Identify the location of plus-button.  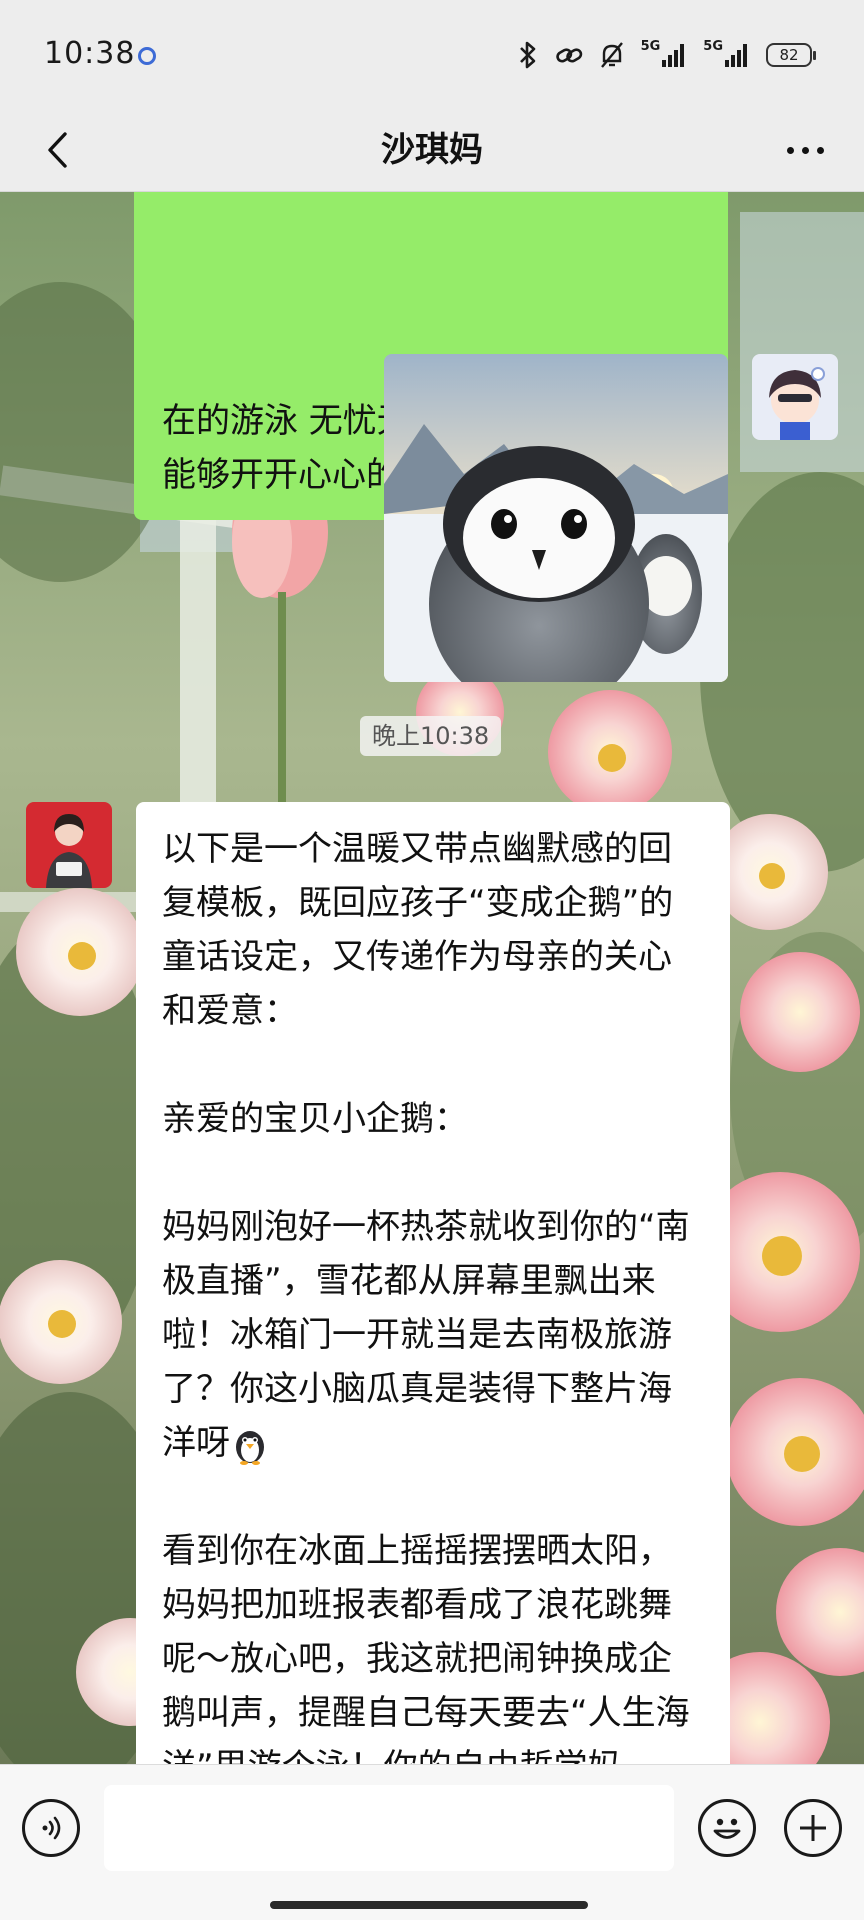
(813, 1828).